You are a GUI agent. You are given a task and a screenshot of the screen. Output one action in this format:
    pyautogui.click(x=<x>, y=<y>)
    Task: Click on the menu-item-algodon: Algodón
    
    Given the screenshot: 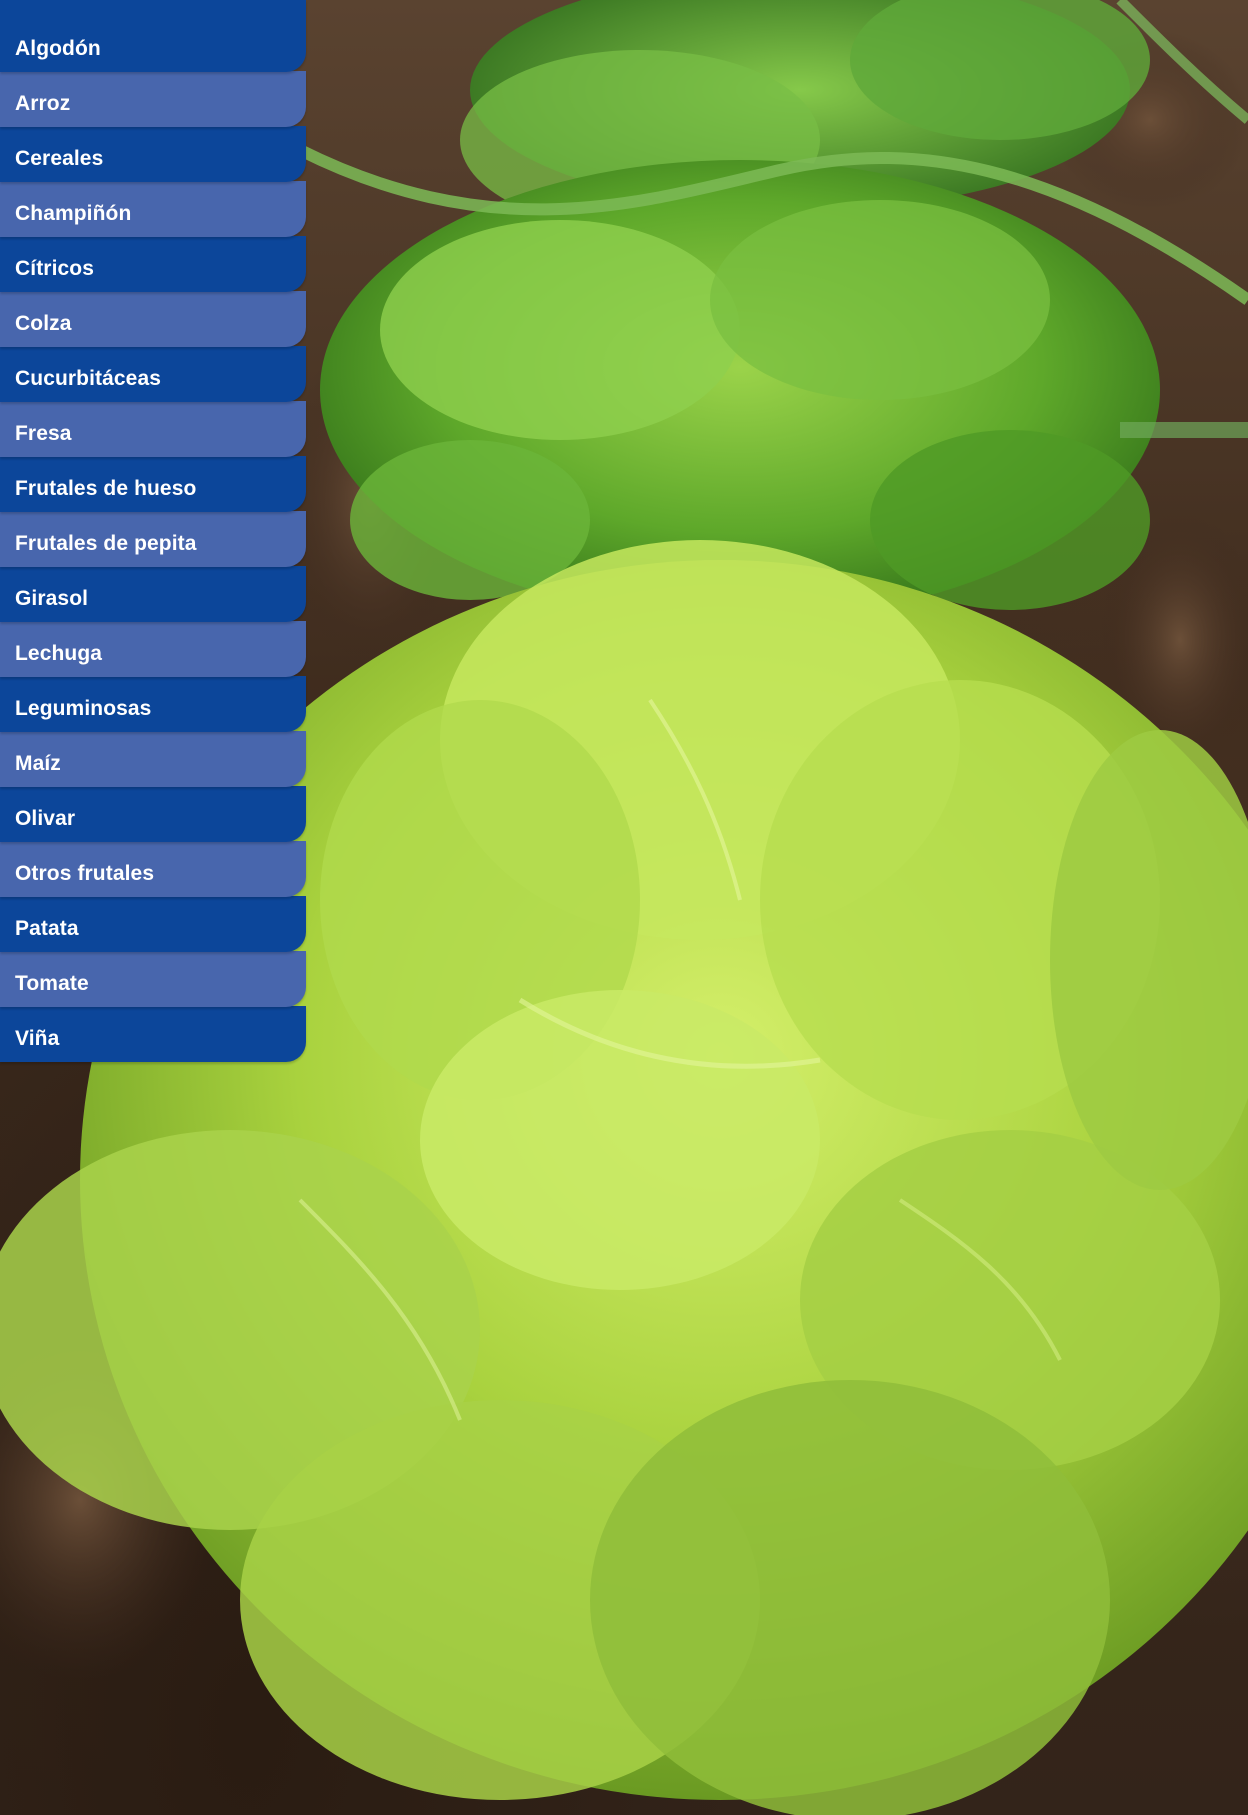 What is the action you would take?
    pyautogui.click(x=153, y=36)
    